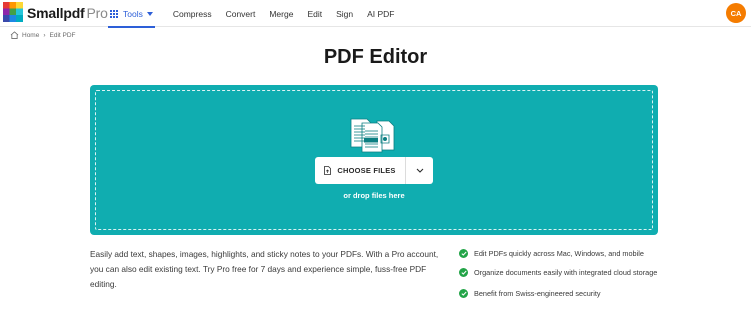 This screenshot has height=321, width=751. What do you see at coordinates (62, 35) in the screenshot?
I see `breadcrumb-current: Edit PDF` at bounding box center [62, 35].